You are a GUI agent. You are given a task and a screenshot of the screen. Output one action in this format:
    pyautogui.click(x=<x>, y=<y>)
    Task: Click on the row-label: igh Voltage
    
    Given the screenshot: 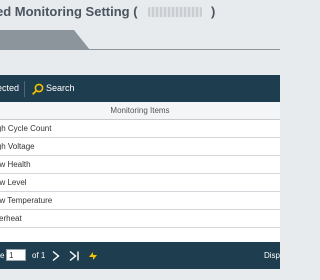 What is the action you would take?
    pyautogui.click(x=17, y=146)
    